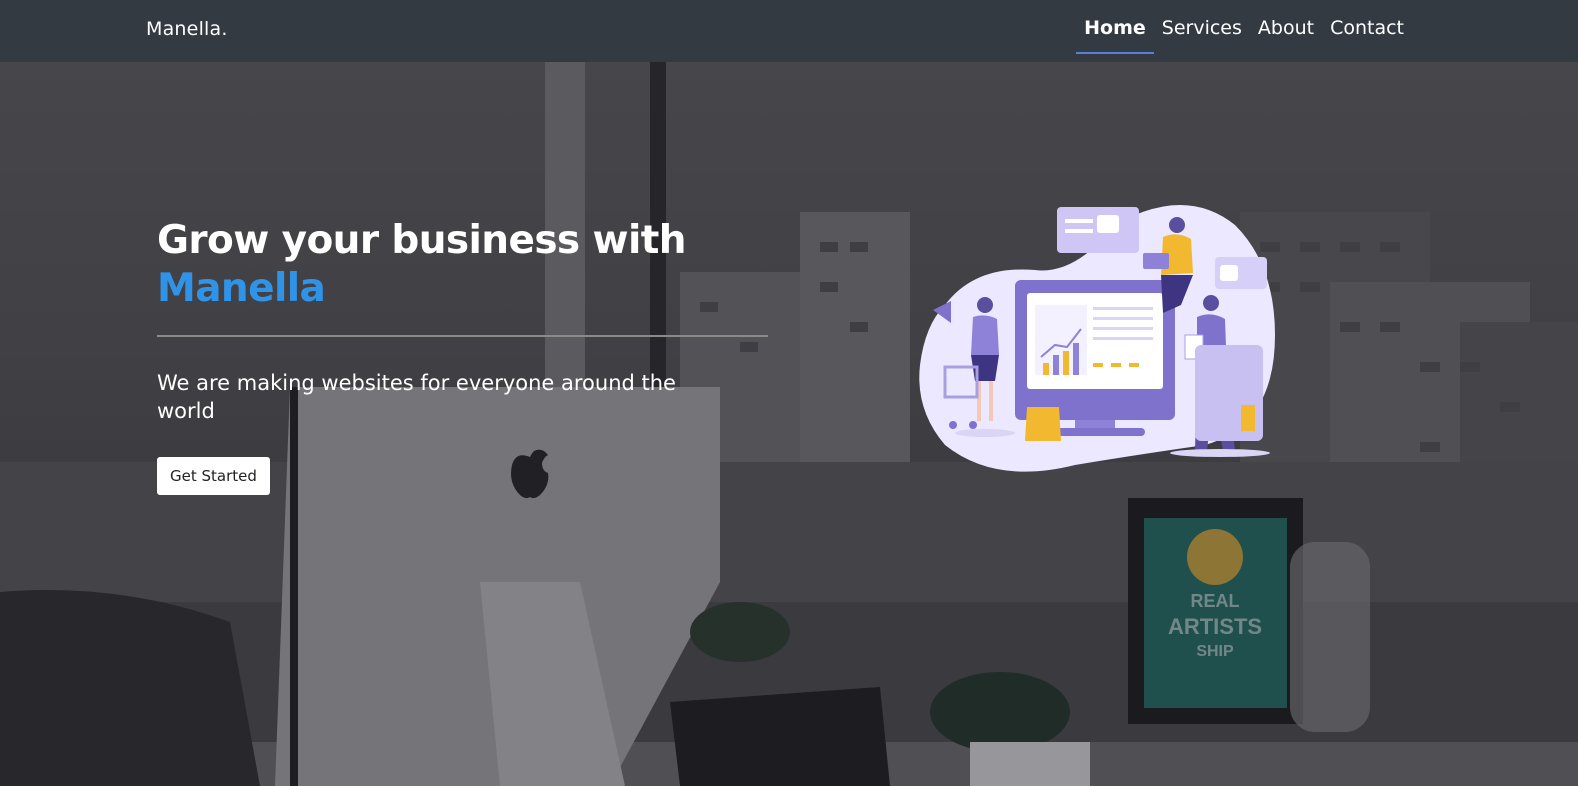 This screenshot has width=1578, height=786. I want to click on hero-title: Grow your business with Manella, so click(467, 265).